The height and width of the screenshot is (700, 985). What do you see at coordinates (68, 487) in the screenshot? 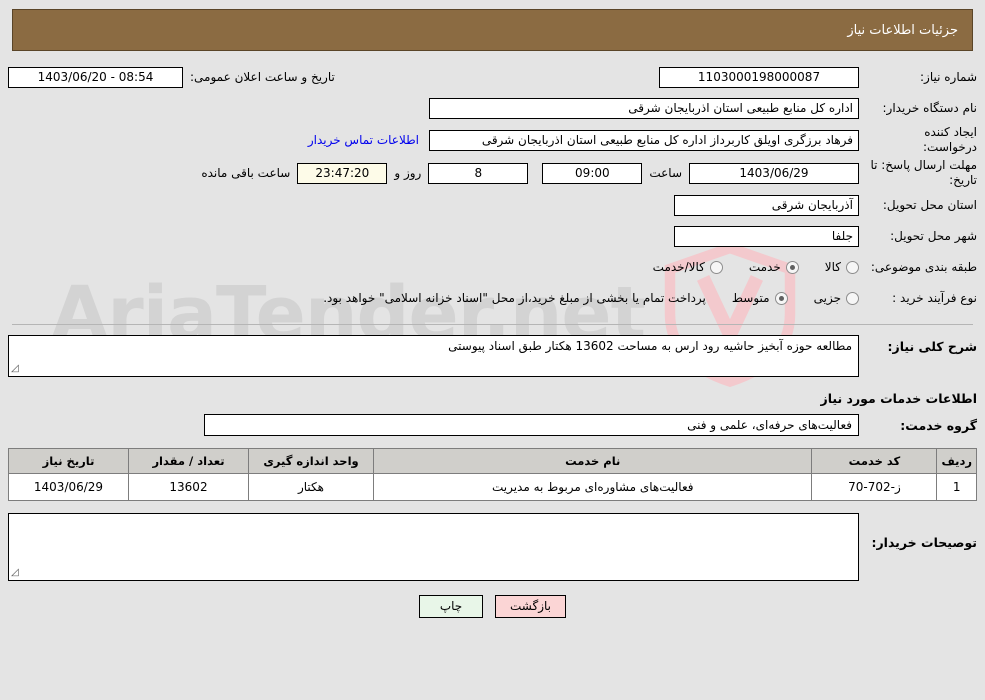
I see `cell-date: 1403/06/29` at bounding box center [68, 487].